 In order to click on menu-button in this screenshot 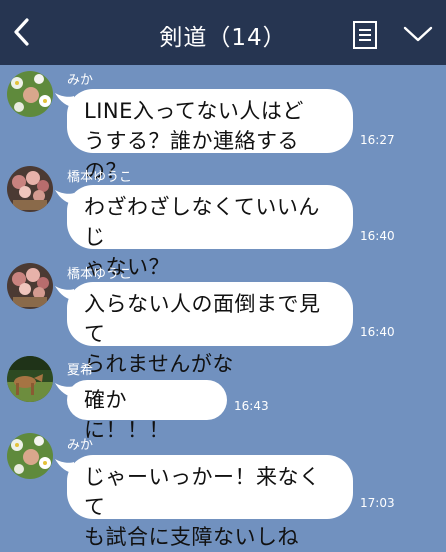, I will do `click(365, 35)`.